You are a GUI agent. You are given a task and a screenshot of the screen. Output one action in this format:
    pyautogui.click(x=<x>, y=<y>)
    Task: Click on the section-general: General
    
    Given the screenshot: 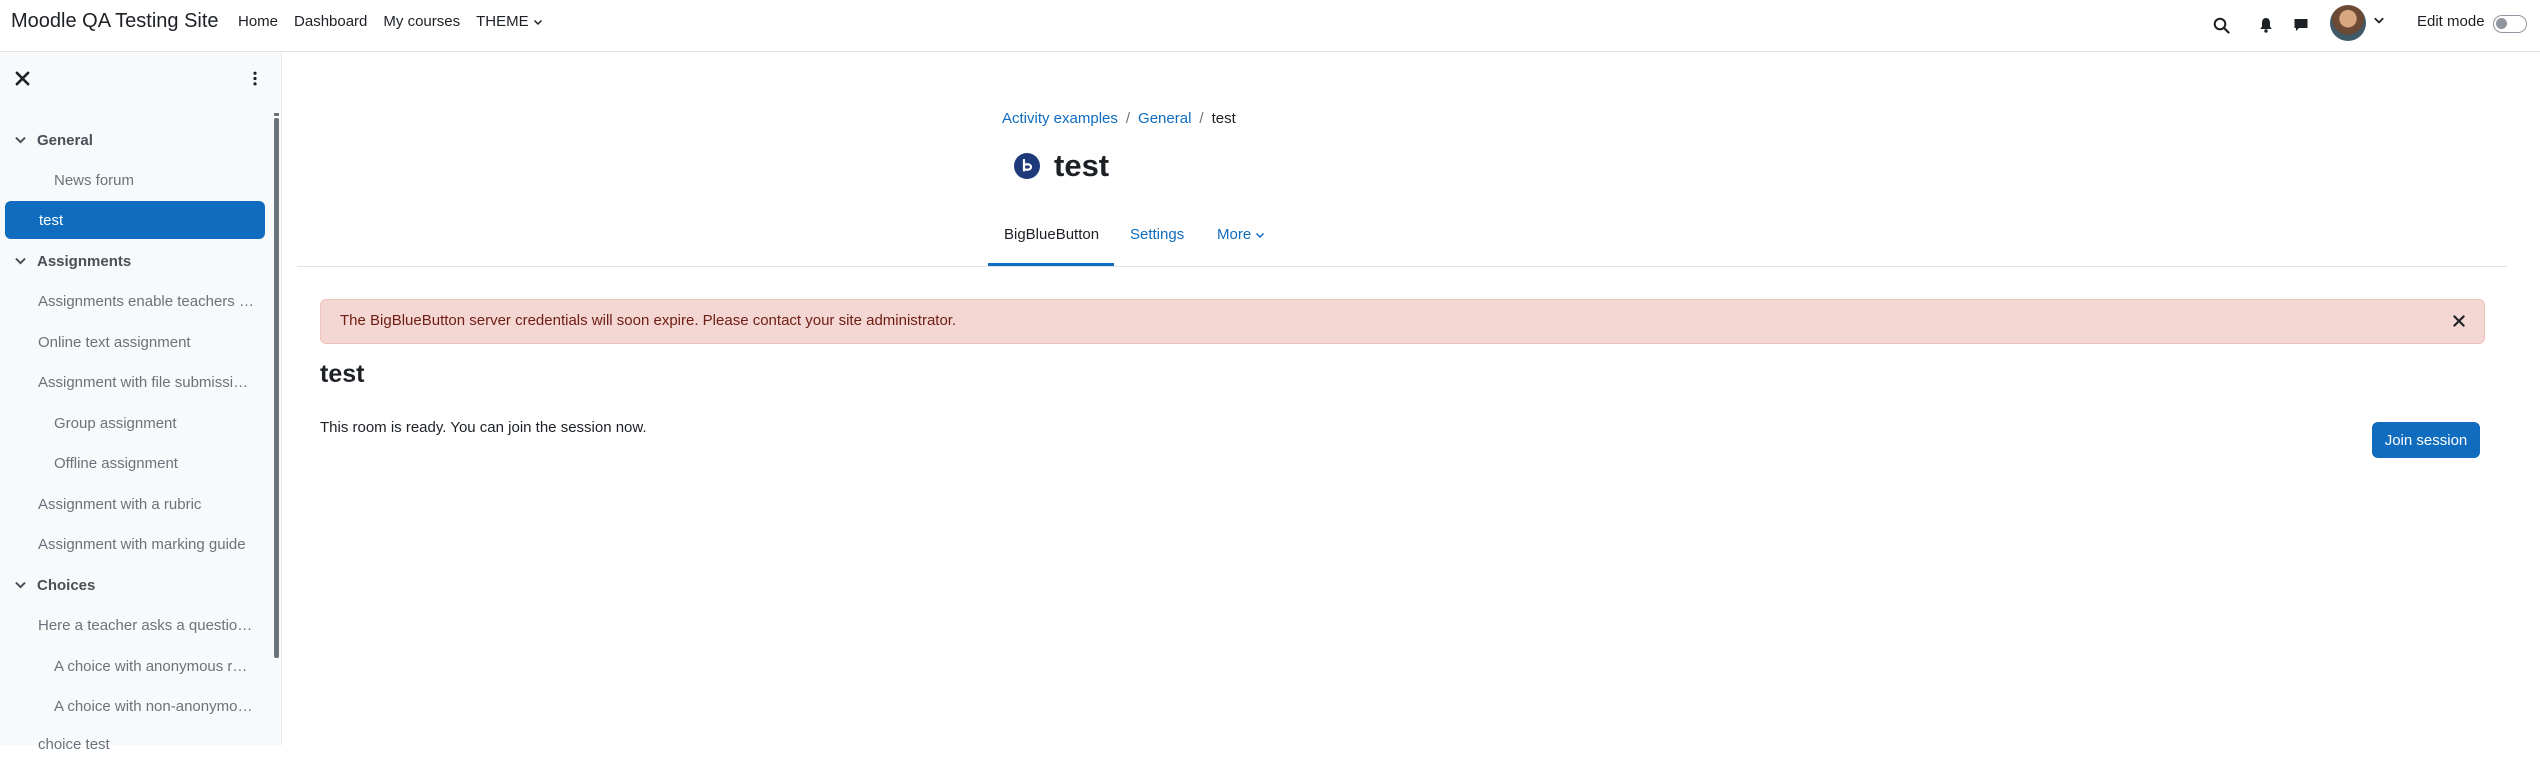 What is the action you would take?
    pyautogui.click(x=135, y=140)
    